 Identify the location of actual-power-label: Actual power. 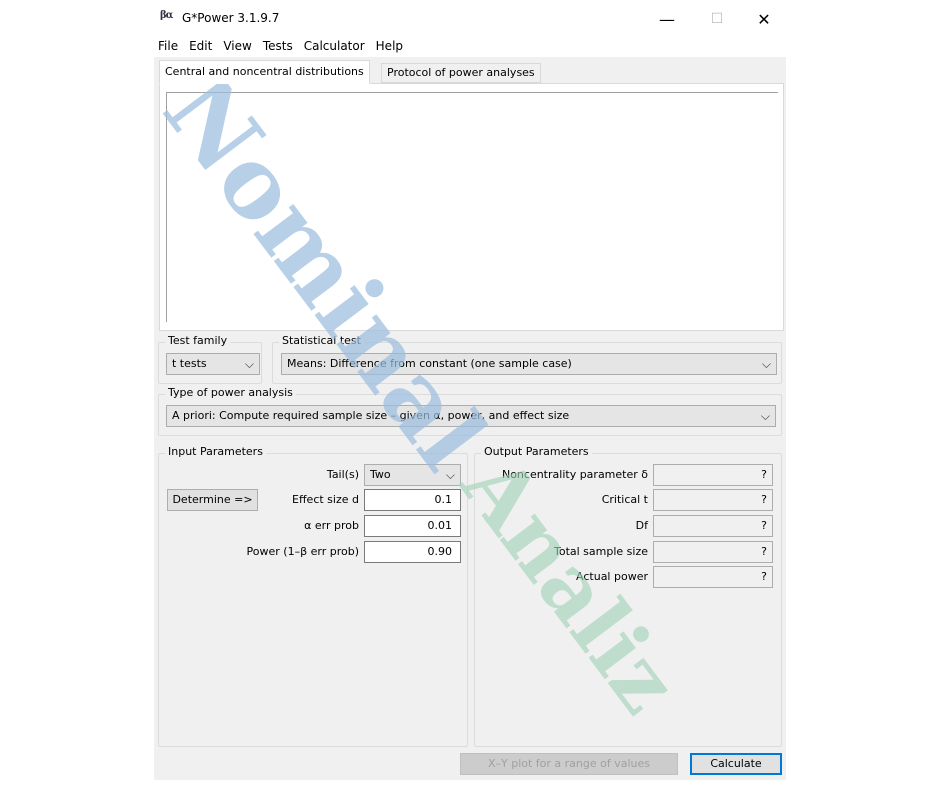
(612, 576).